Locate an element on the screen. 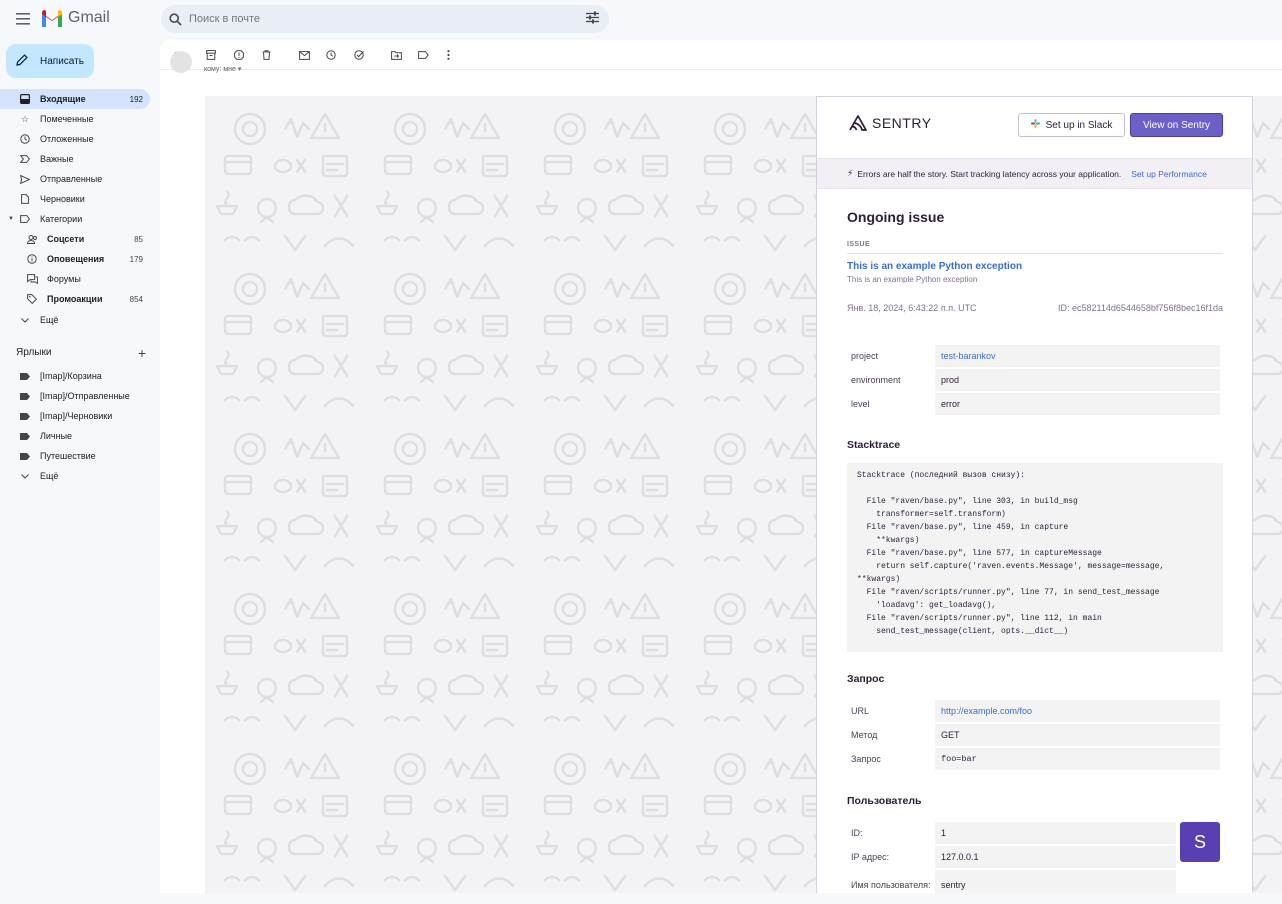  lightning-icon: ⚡ is located at coordinates (850, 173).